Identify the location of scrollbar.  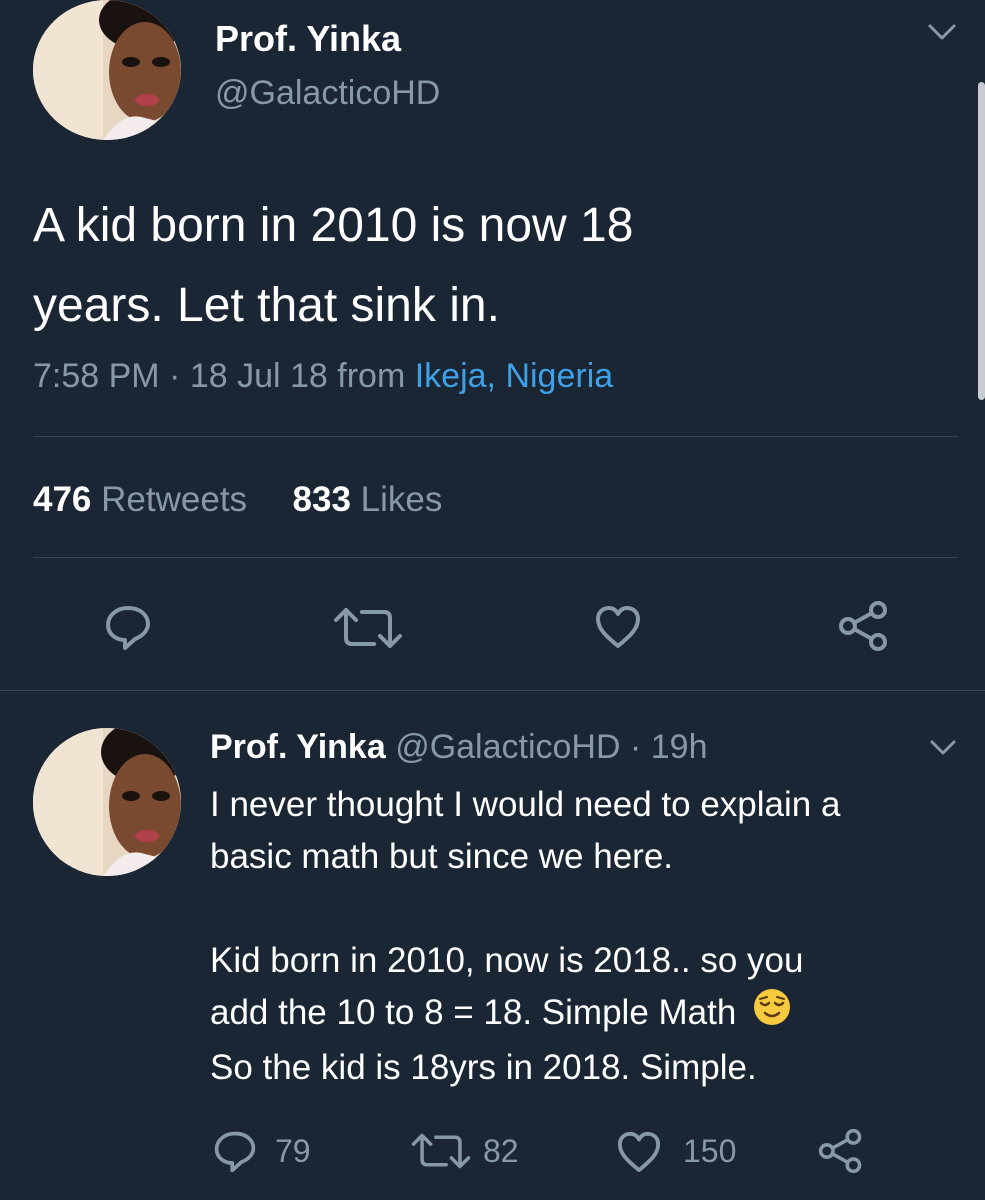
(981, 241).